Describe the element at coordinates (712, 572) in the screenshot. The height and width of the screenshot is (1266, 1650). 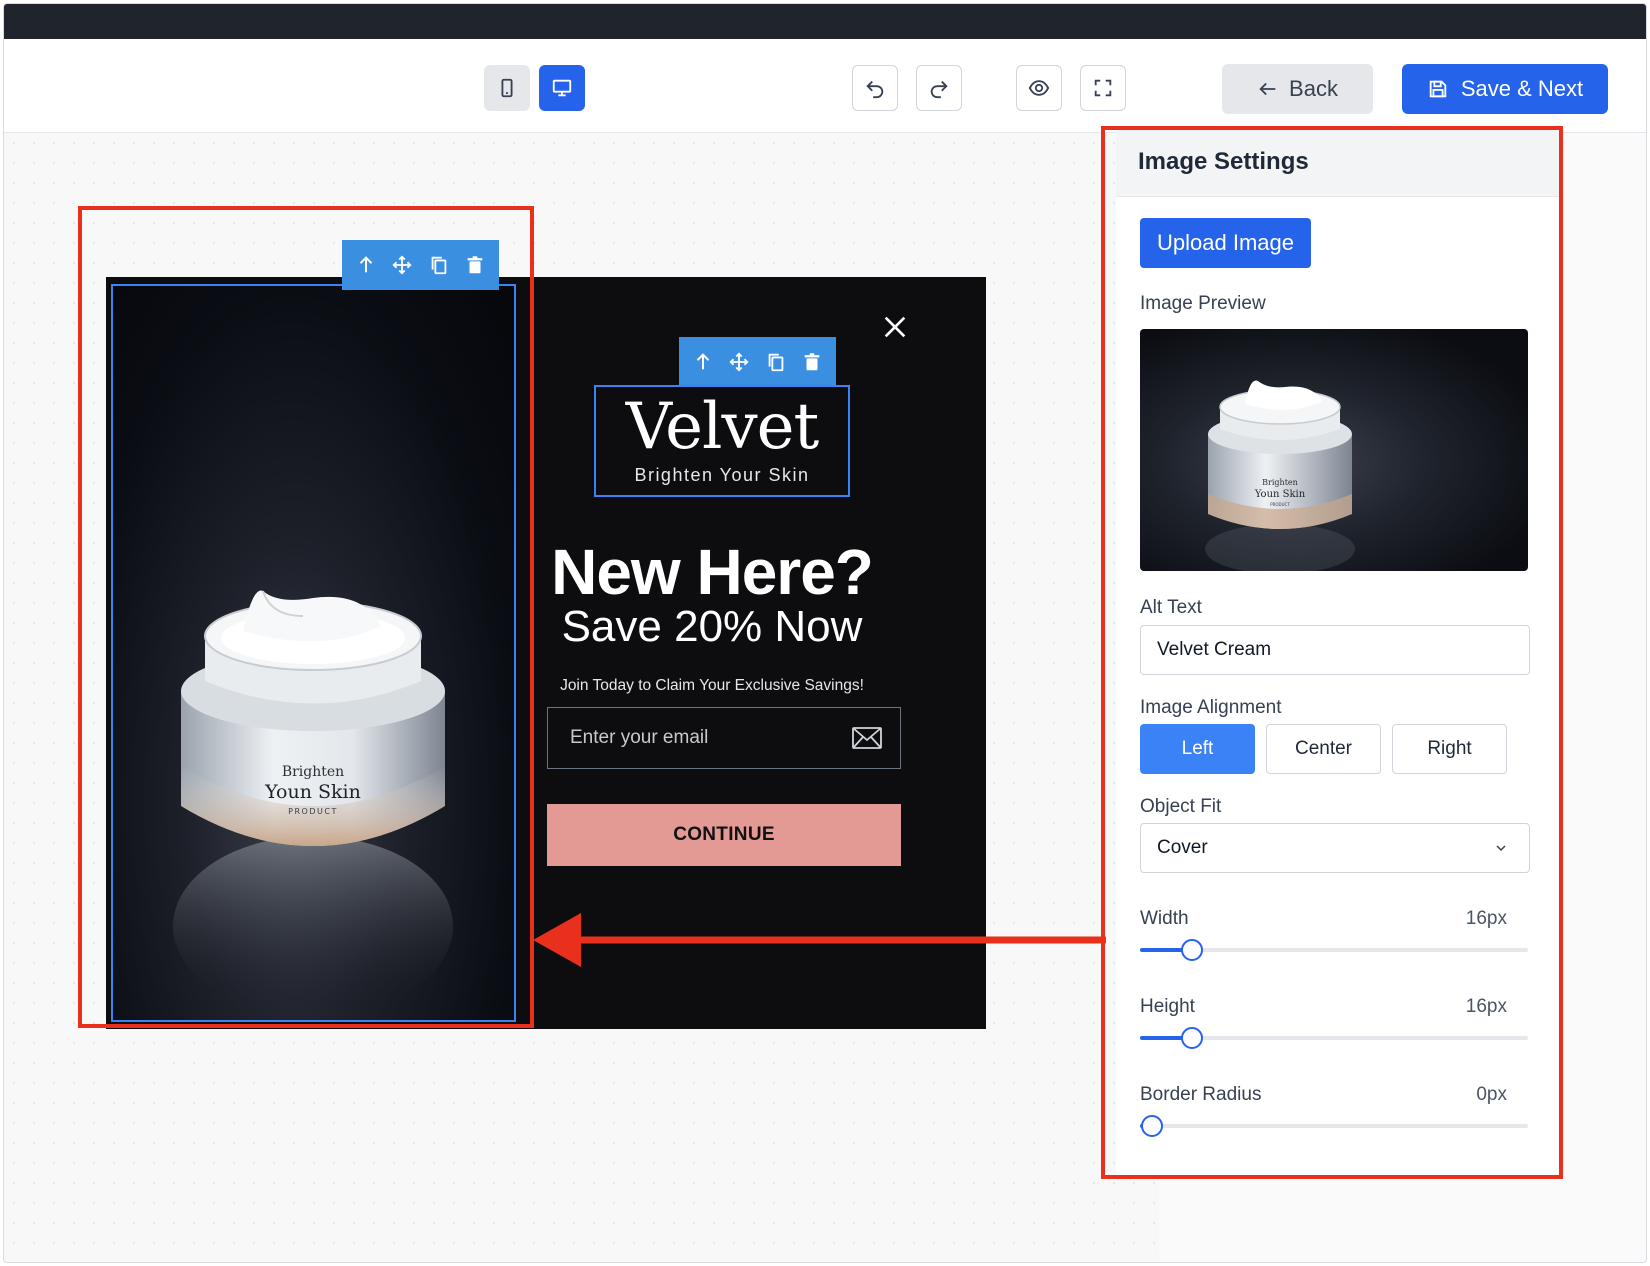
I see `popup-headline: New Here?` at that location.